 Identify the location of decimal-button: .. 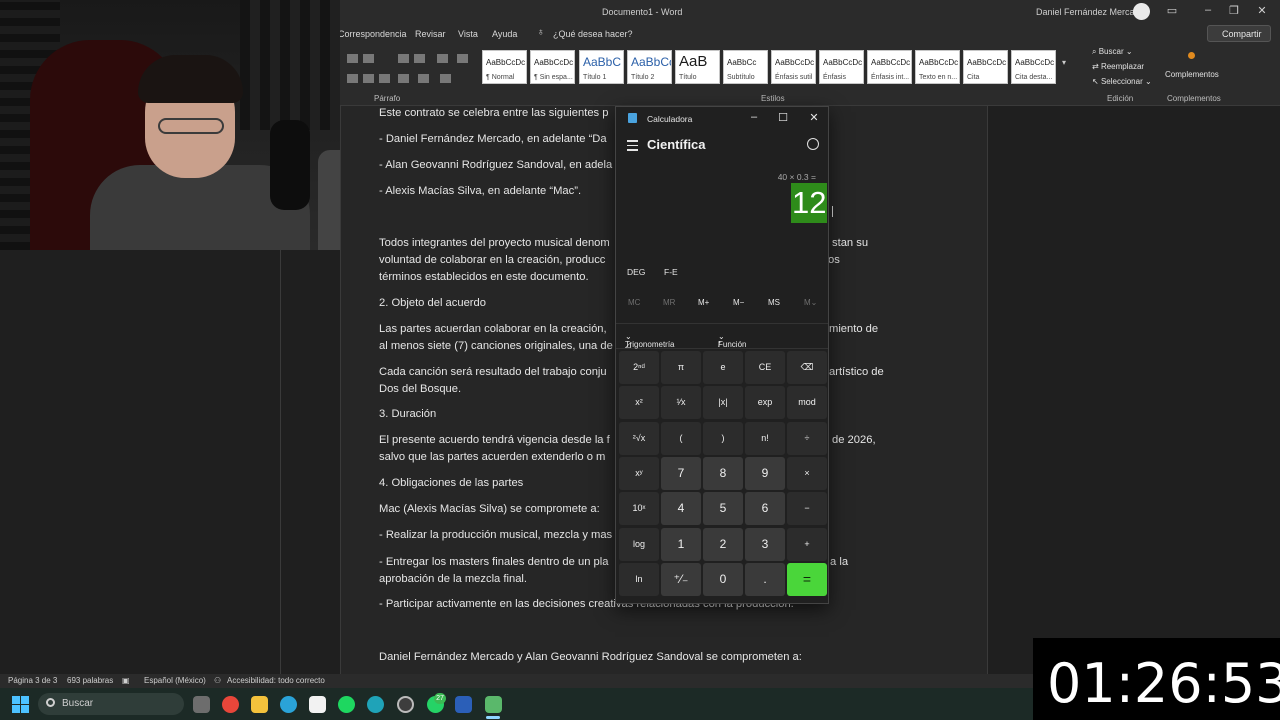
(765, 579).